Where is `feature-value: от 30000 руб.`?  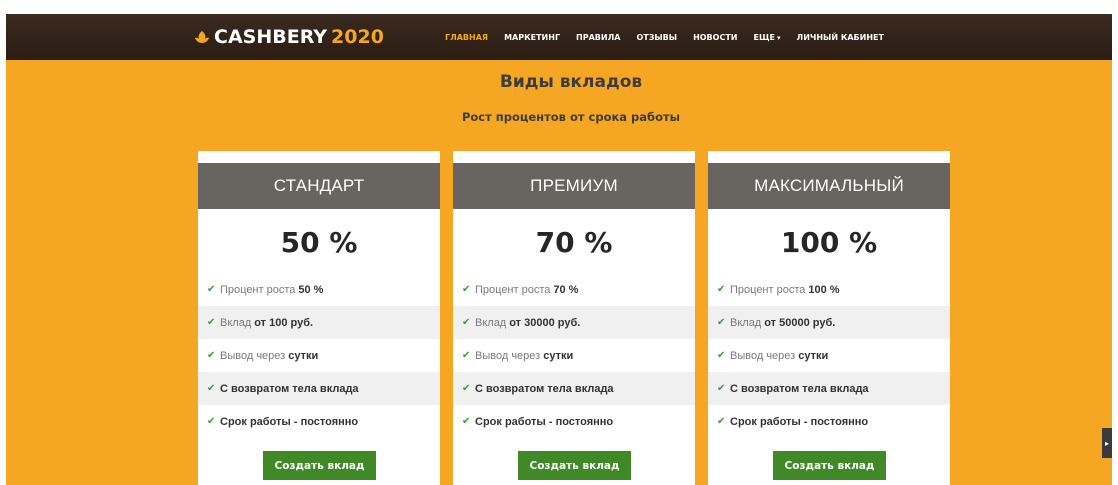 feature-value: от 30000 руб. is located at coordinates (545, 322).